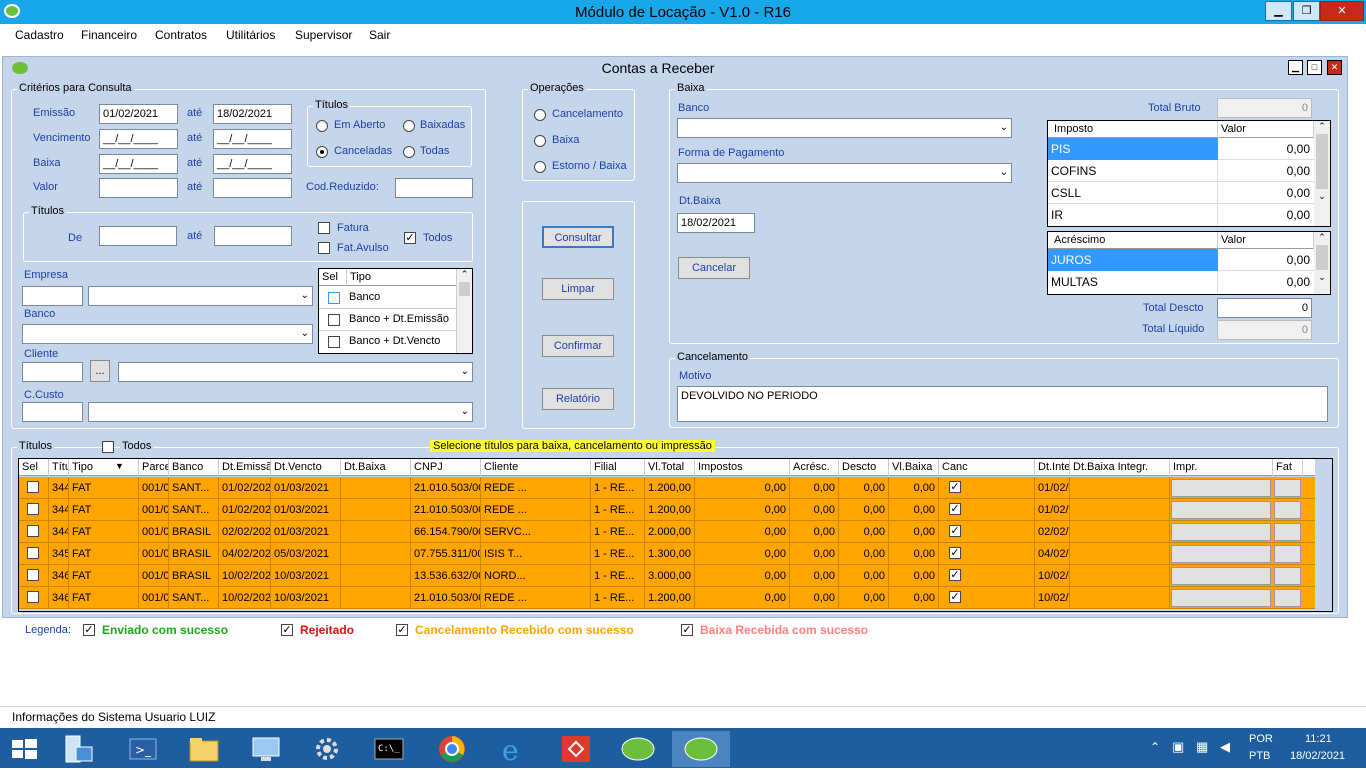 The width and height of the screenshot is (1366, 770). I want to click on column-header-titulo: Título, so click(59, 467).